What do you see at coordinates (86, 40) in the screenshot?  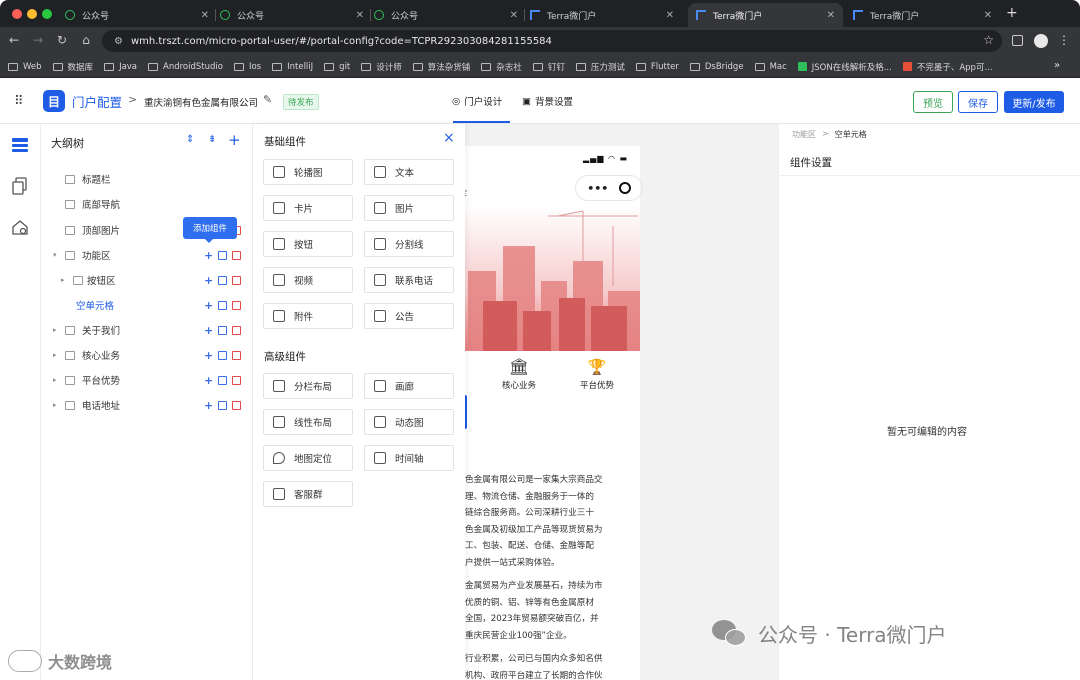 I see `home-icon: ⌂` at bounding box center [86, 40].